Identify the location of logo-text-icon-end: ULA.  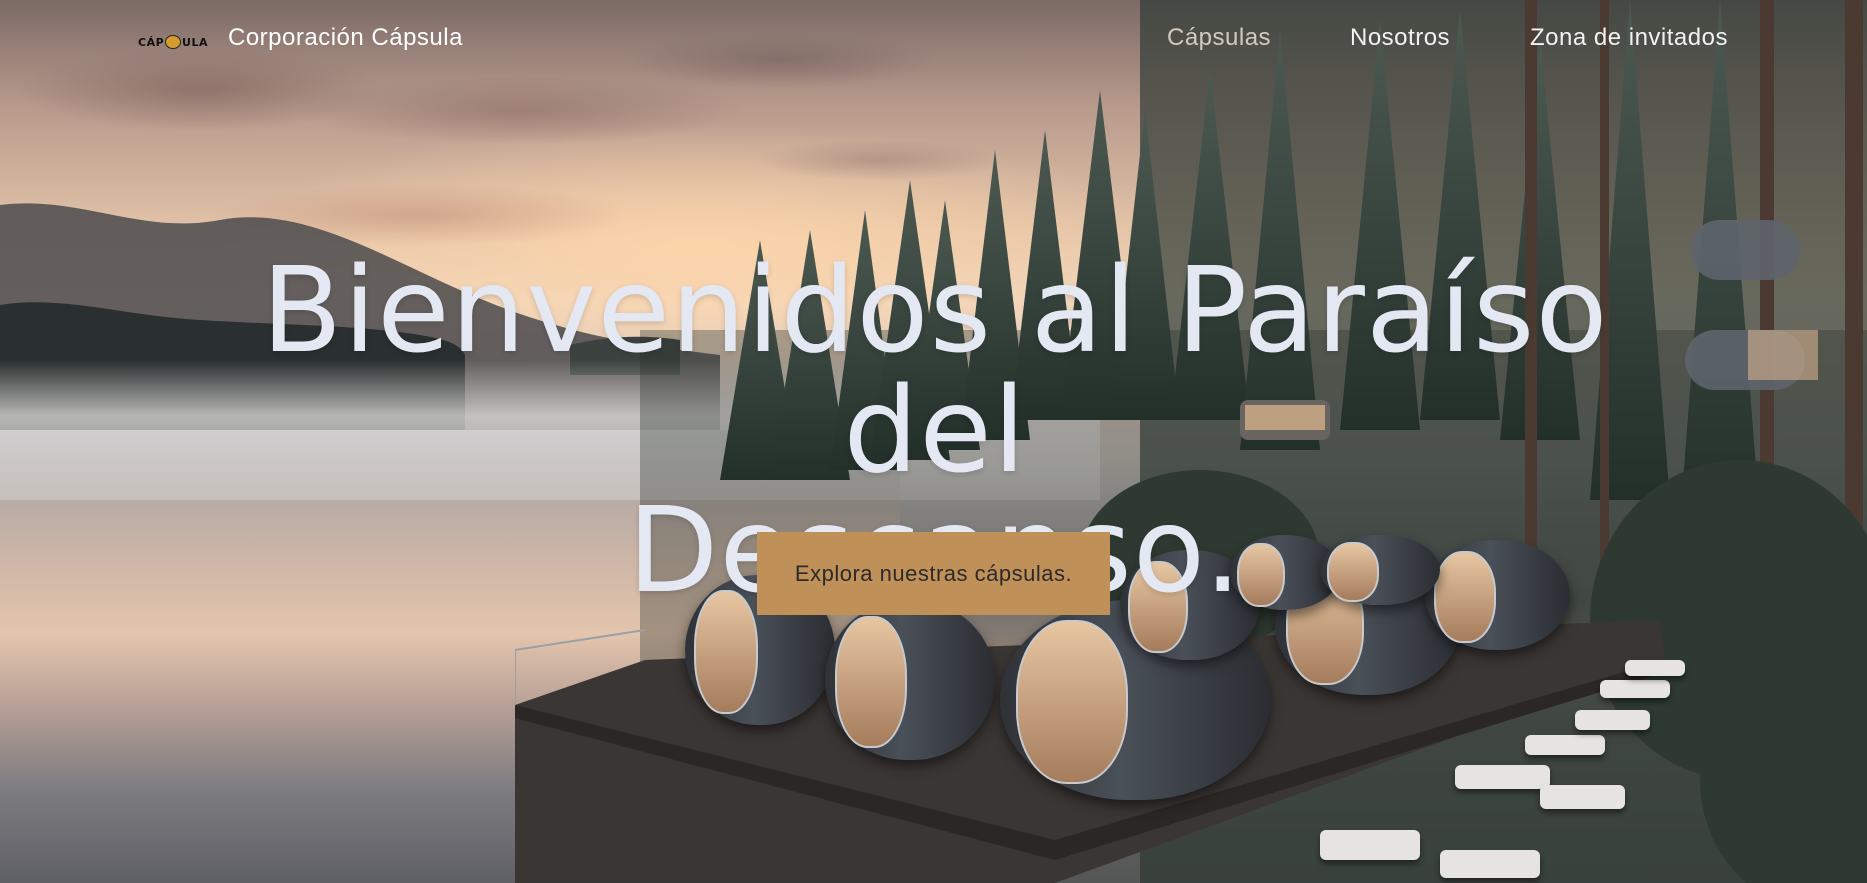
(195, 42).